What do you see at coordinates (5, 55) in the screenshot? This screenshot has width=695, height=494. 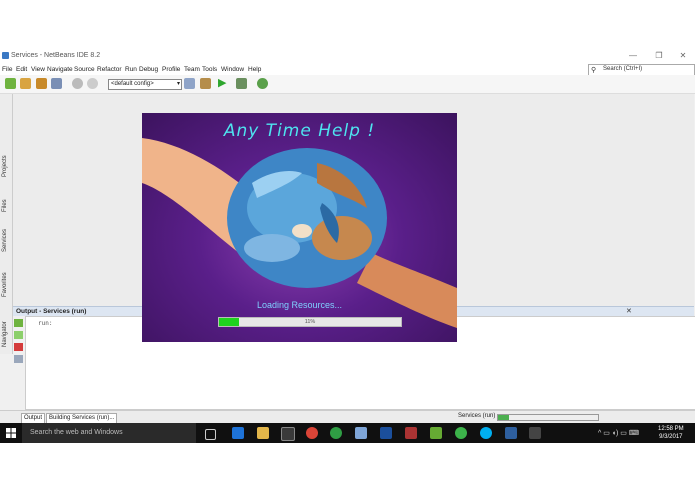 I see `netbeans-app-icon` at bounding box center [5, 55].